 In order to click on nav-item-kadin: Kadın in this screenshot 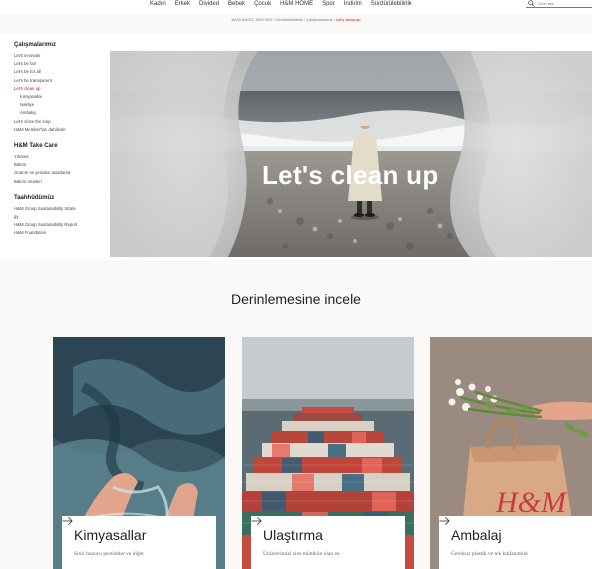, I will do `click(158, 4)`.